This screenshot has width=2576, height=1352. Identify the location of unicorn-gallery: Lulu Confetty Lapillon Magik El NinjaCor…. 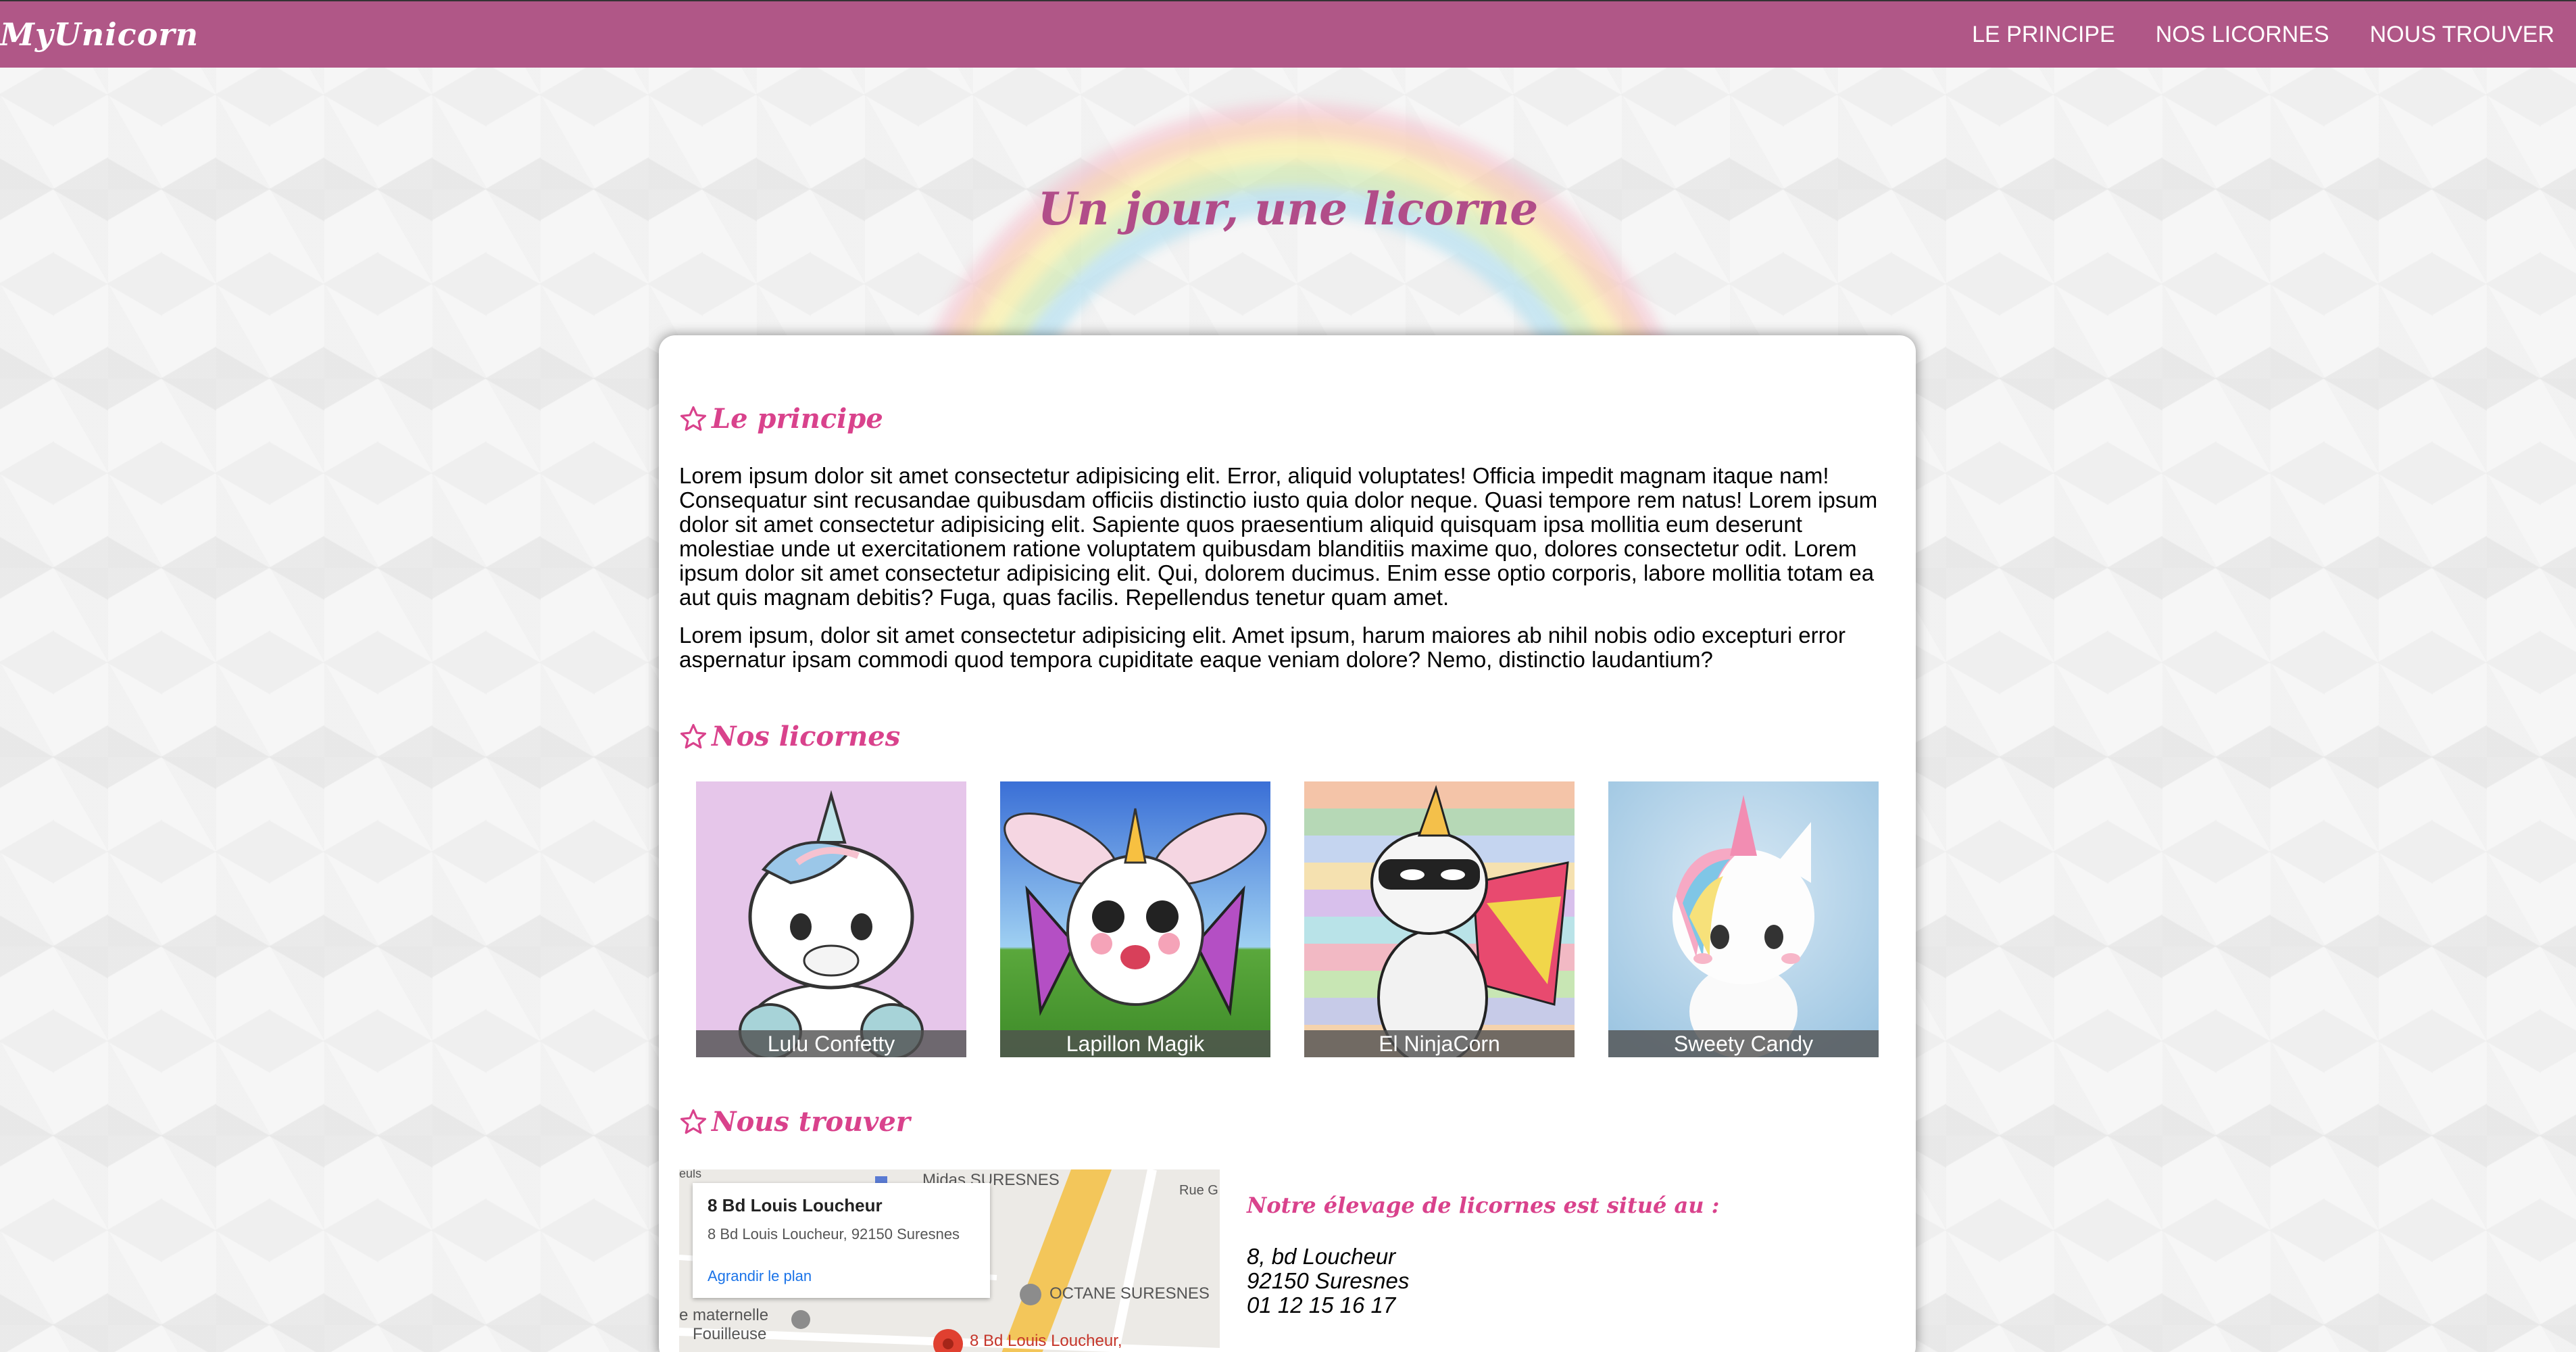
(1288, 919).